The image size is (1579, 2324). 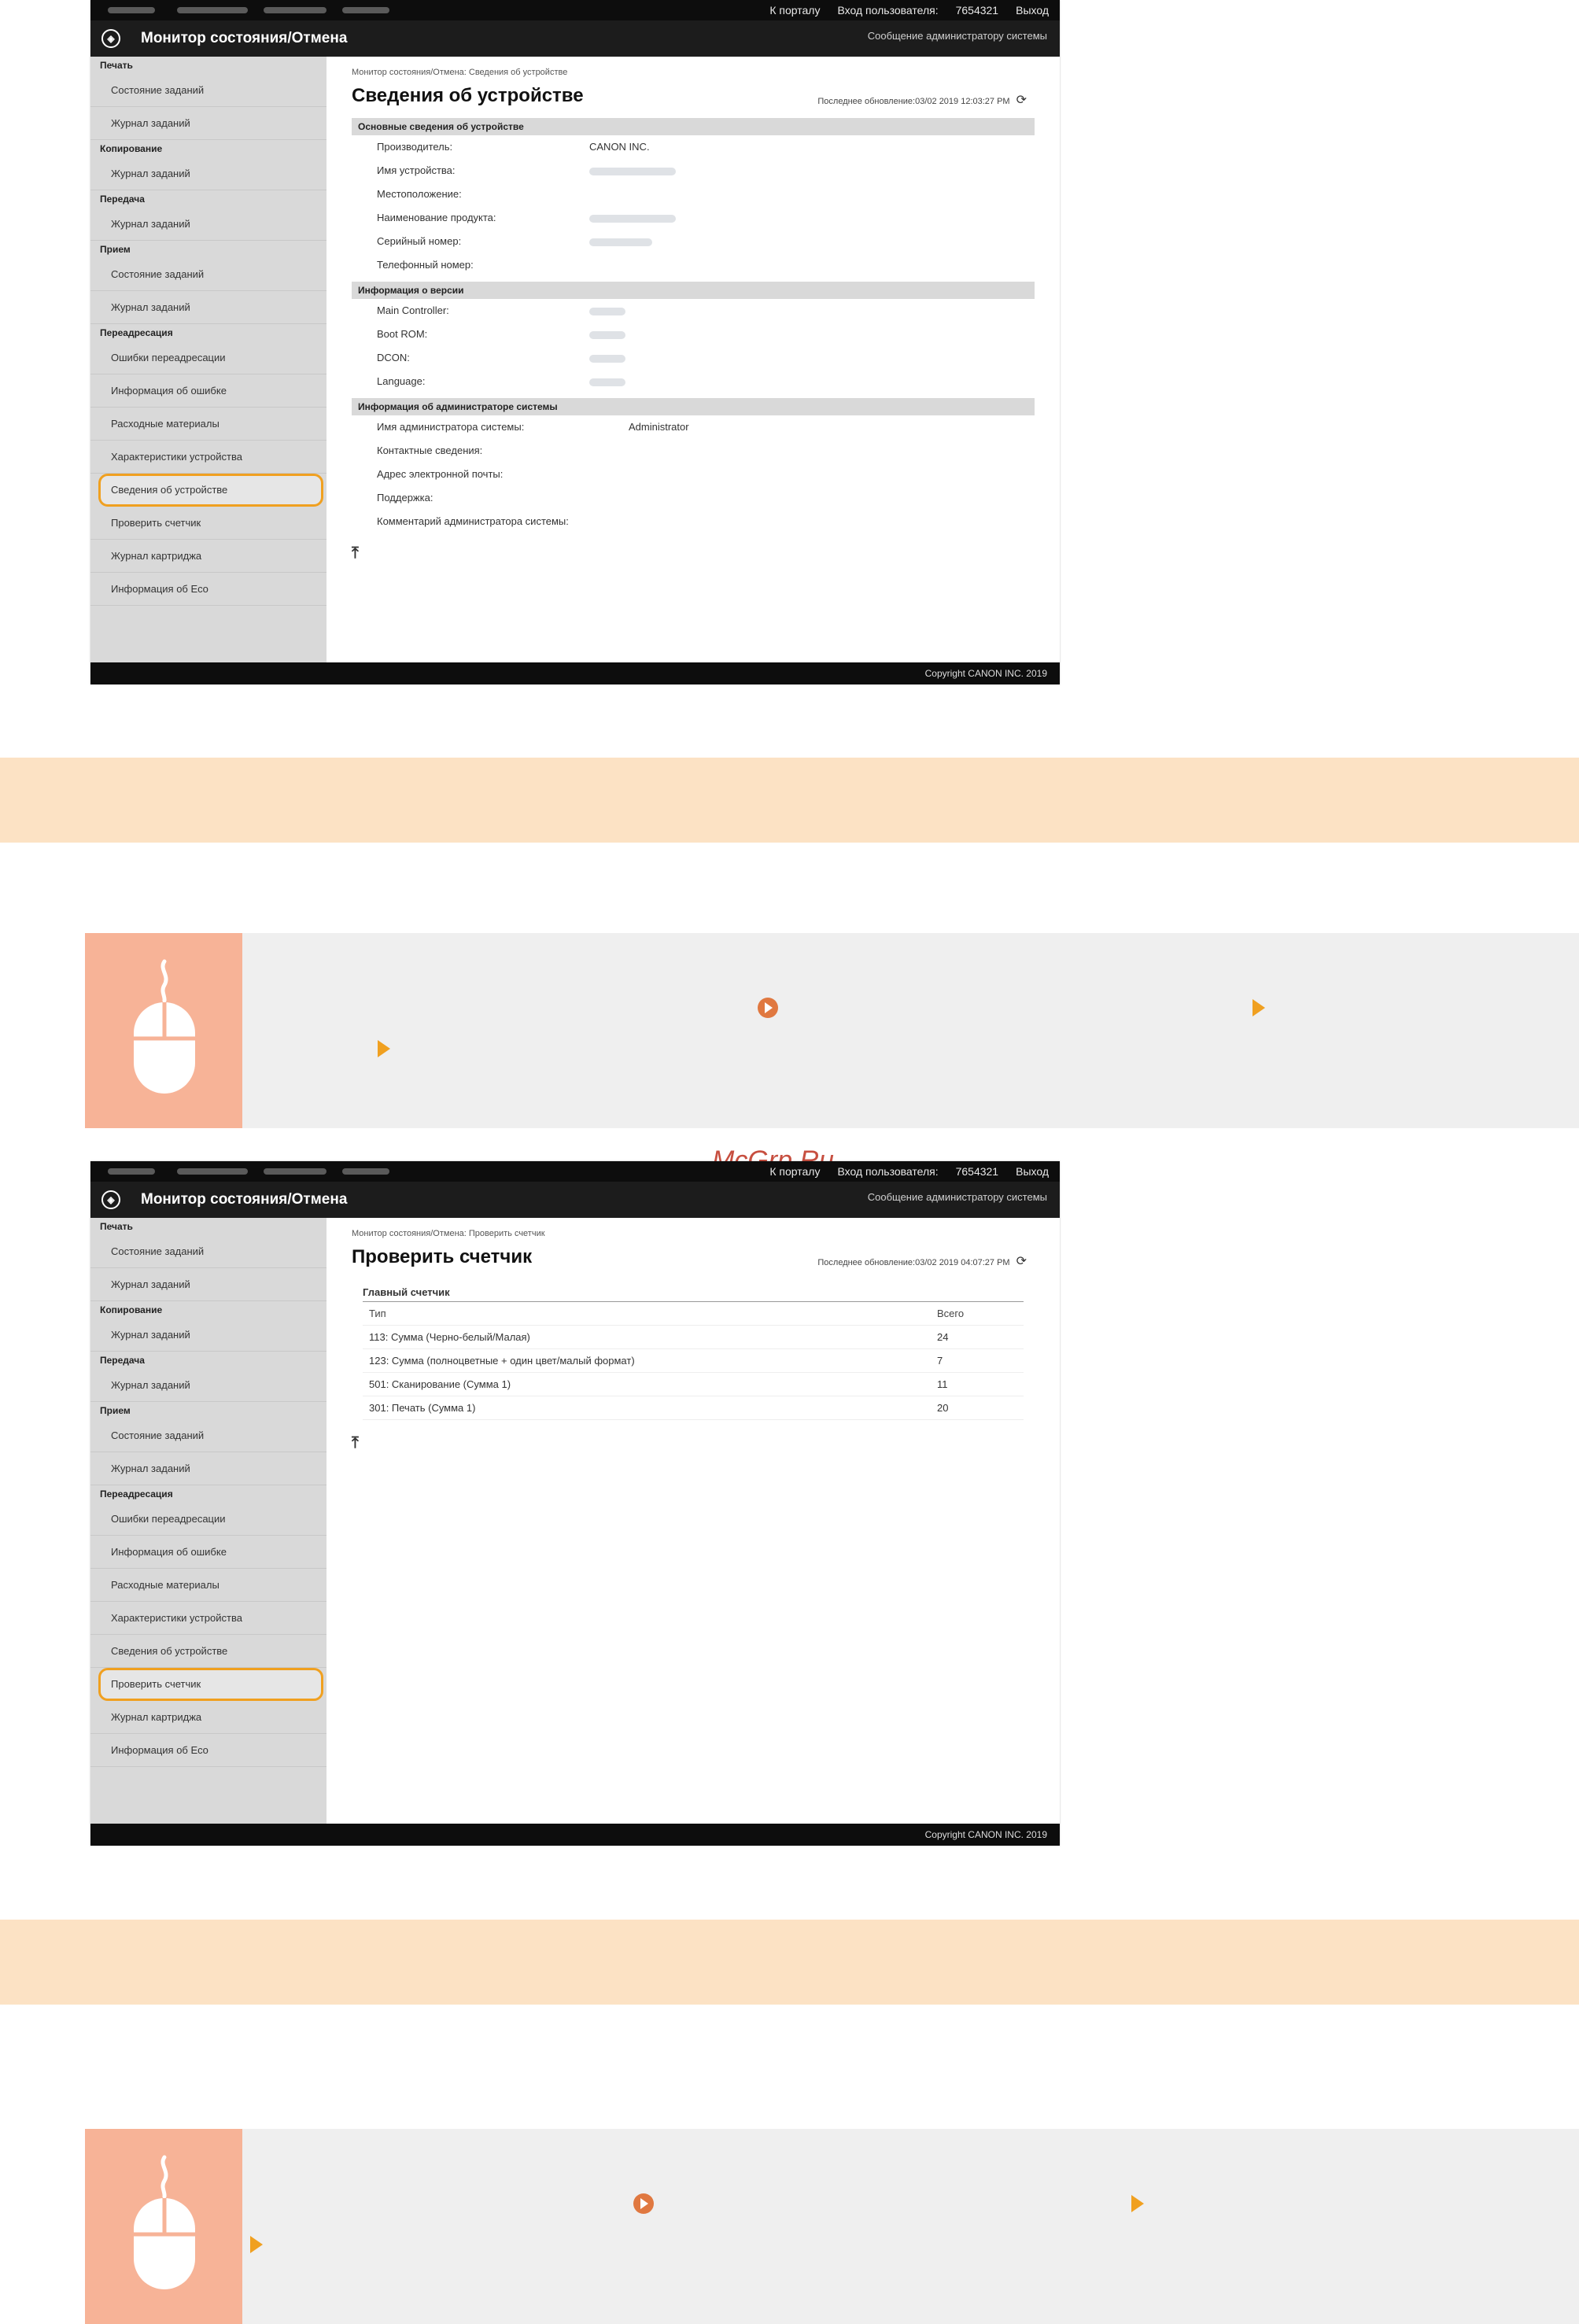 I want to click on version-label: DCON:, so click(x=394, y=357).